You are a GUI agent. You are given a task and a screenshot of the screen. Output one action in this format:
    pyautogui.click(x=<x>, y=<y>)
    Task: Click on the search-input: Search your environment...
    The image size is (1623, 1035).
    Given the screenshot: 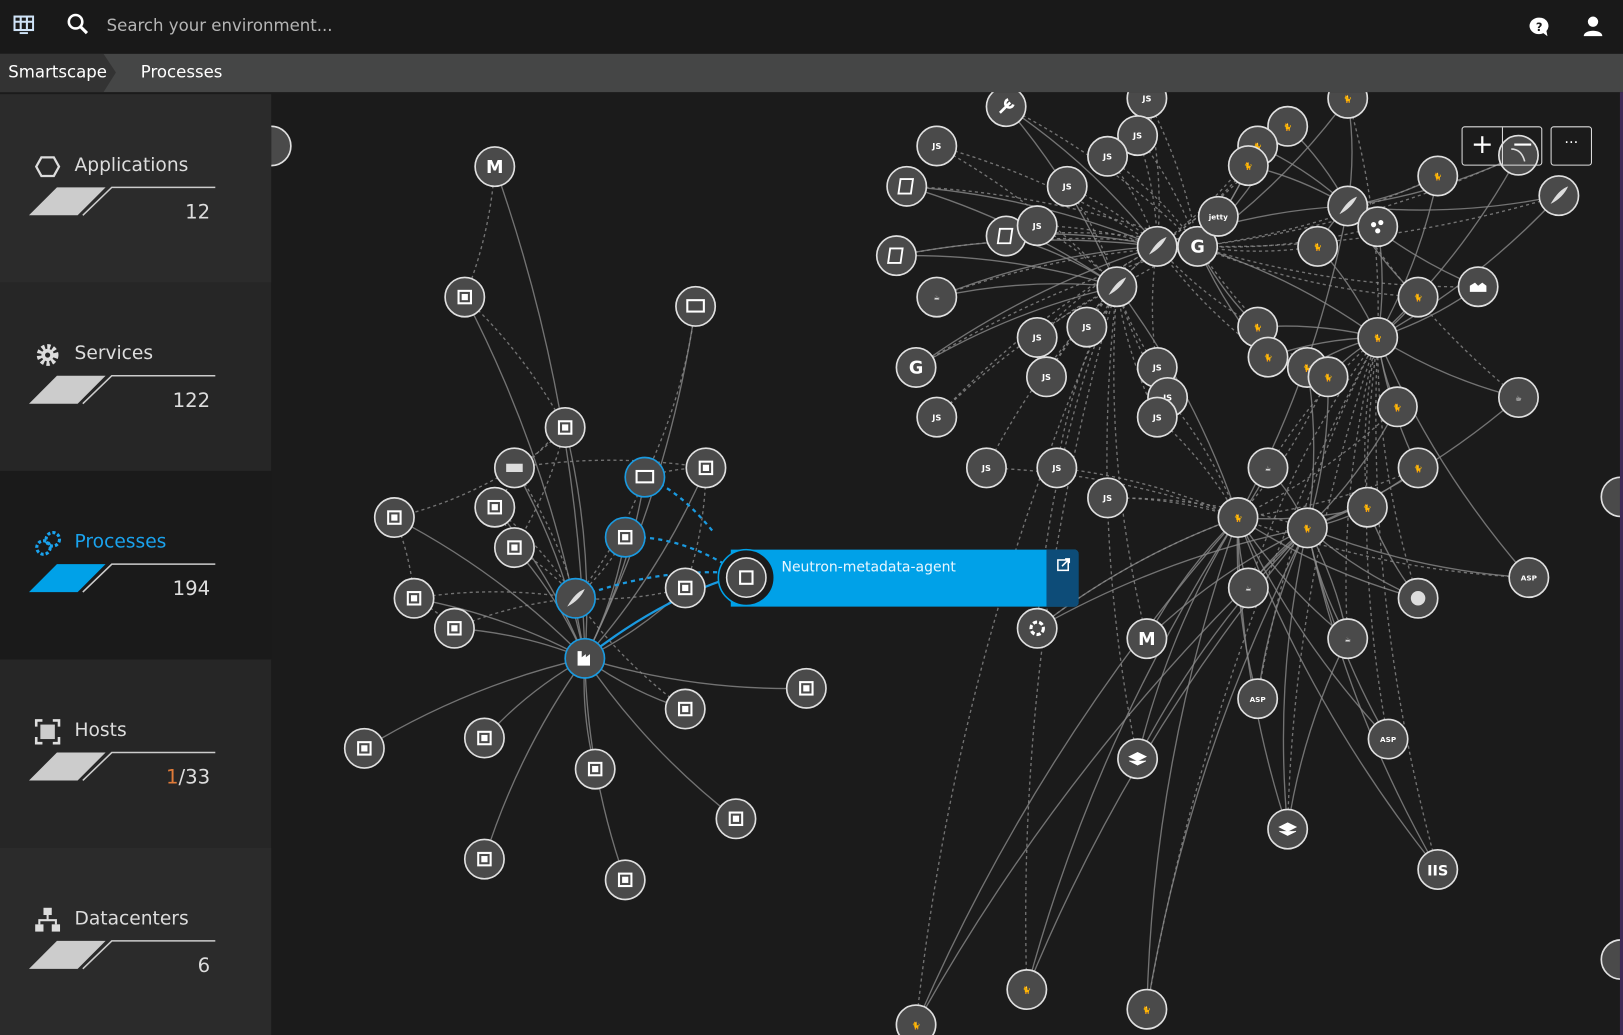 What is the action you would take?
    pyautogui.click(x=220, y=26)
    